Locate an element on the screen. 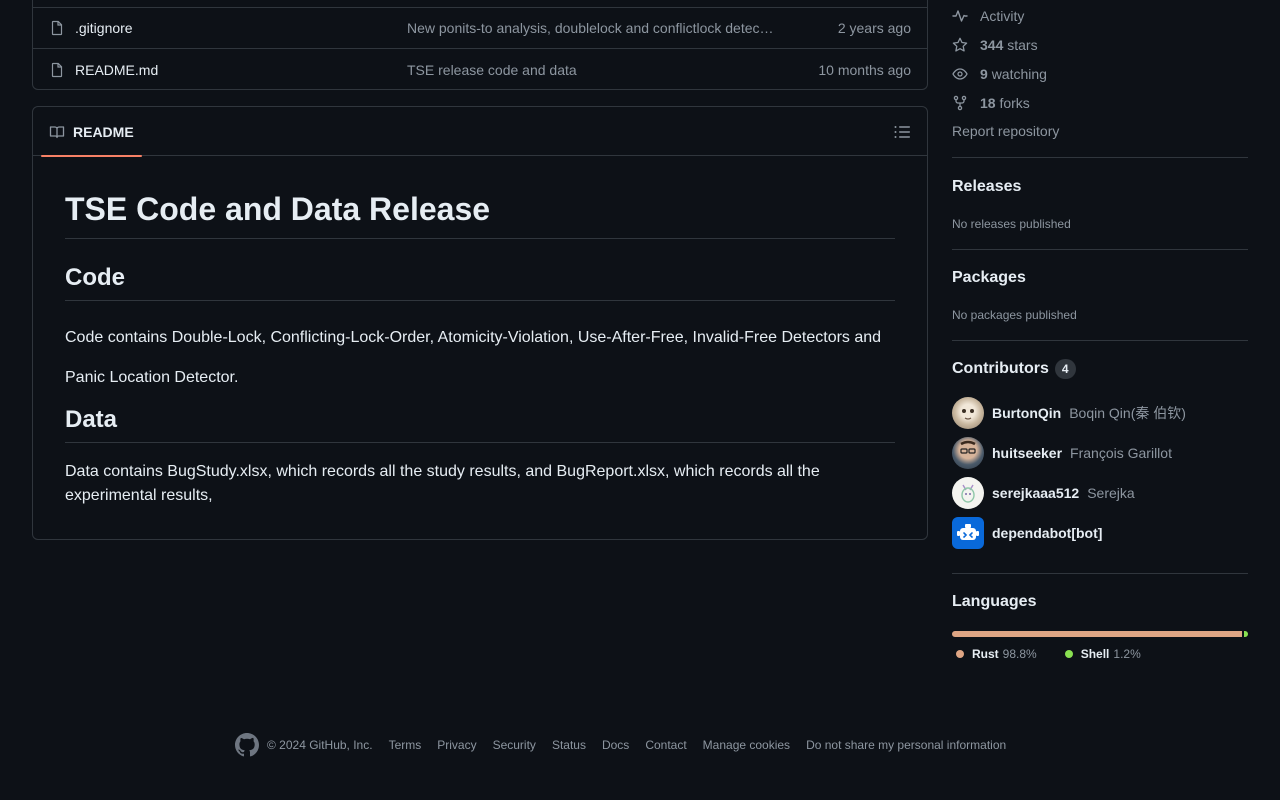 The width and height of the screenshot is (1280, 800). star-icon is located at coordinates (960, 45).